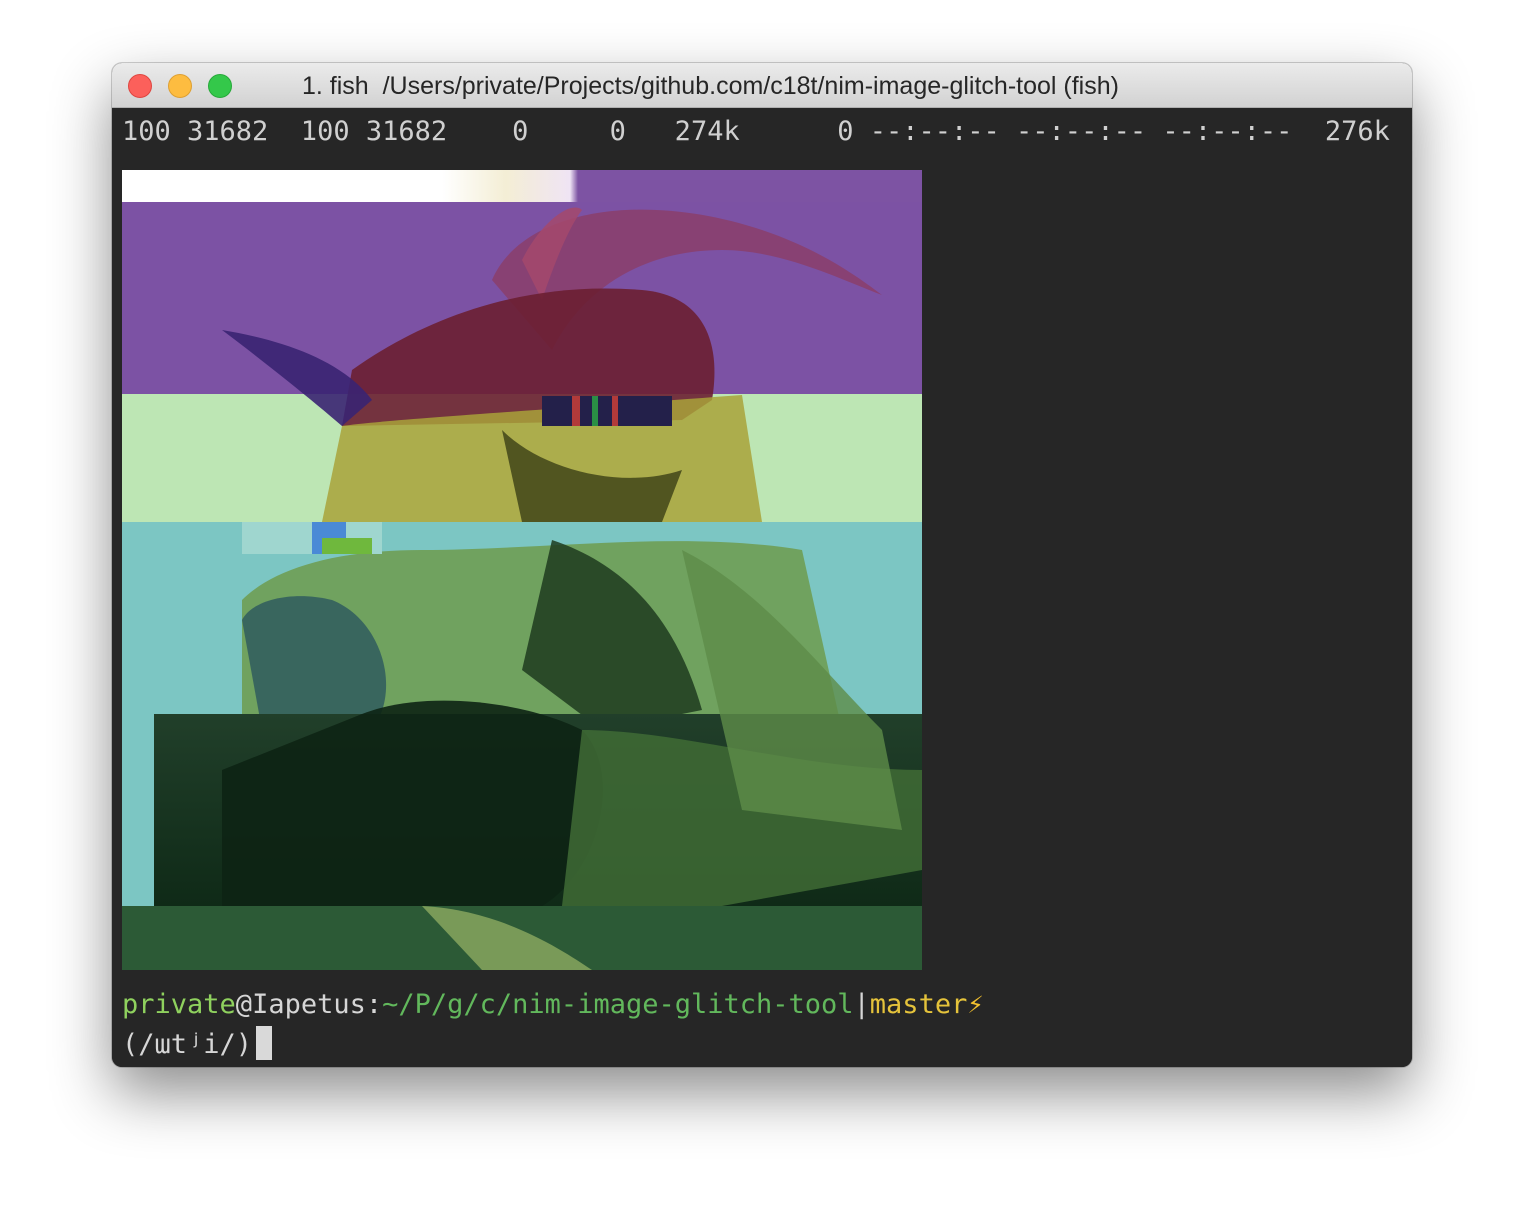 This screenshot has width=1524, height=1228. I want to click on zoom-button, so click(220, 86).